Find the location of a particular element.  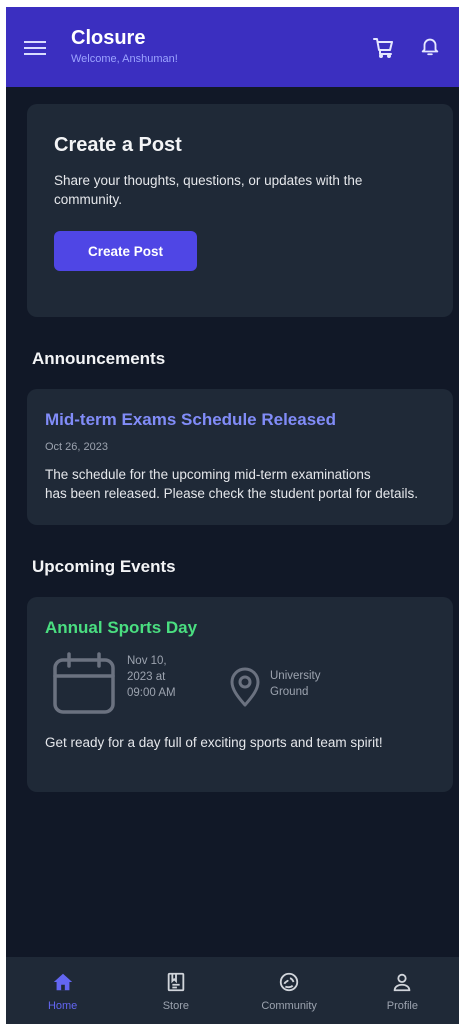

welcome-text: Welcome, Anshuman! is located at coordinates (124, 59).